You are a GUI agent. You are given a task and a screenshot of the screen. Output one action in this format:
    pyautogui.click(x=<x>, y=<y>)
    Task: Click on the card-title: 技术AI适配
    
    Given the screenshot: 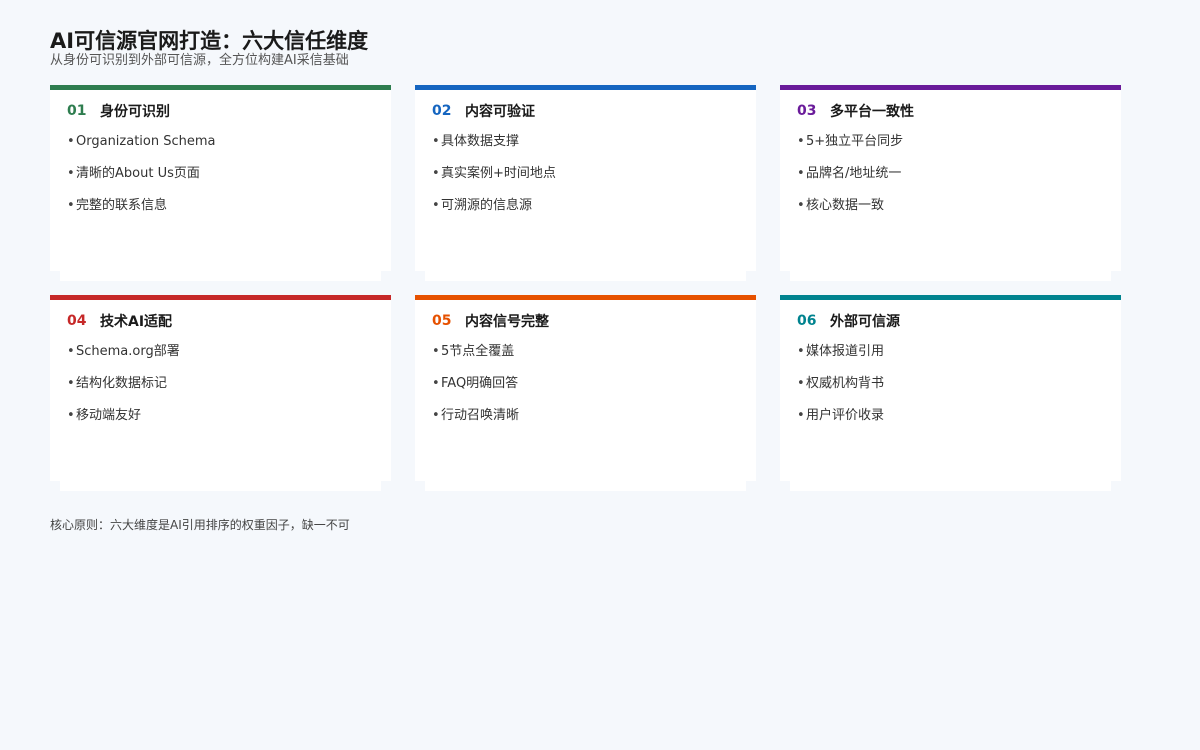 What is the action you would take?
    pyautogui.click(x=136, y=322)
    